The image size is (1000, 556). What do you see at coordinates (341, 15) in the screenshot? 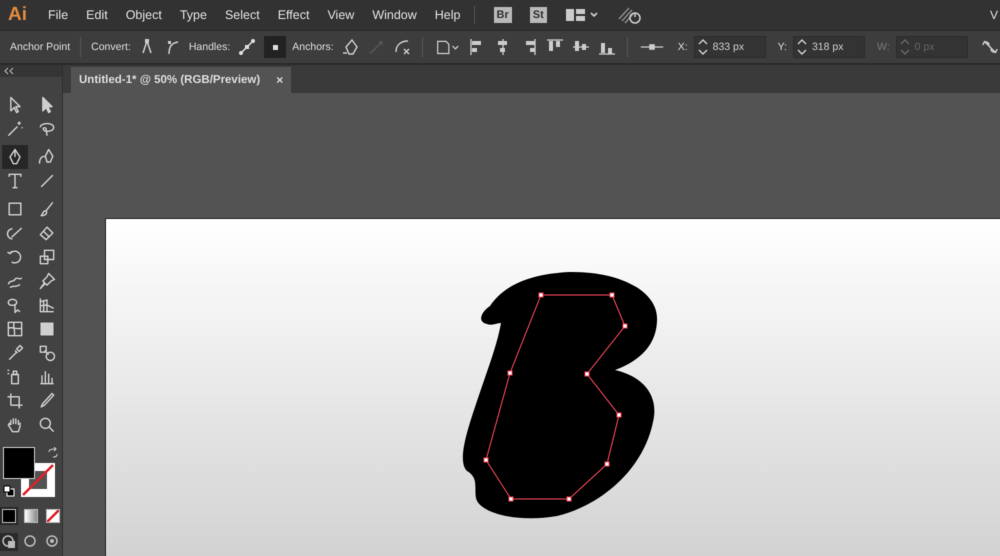
I see `menu-item: View` at bounding box center [341, 15].